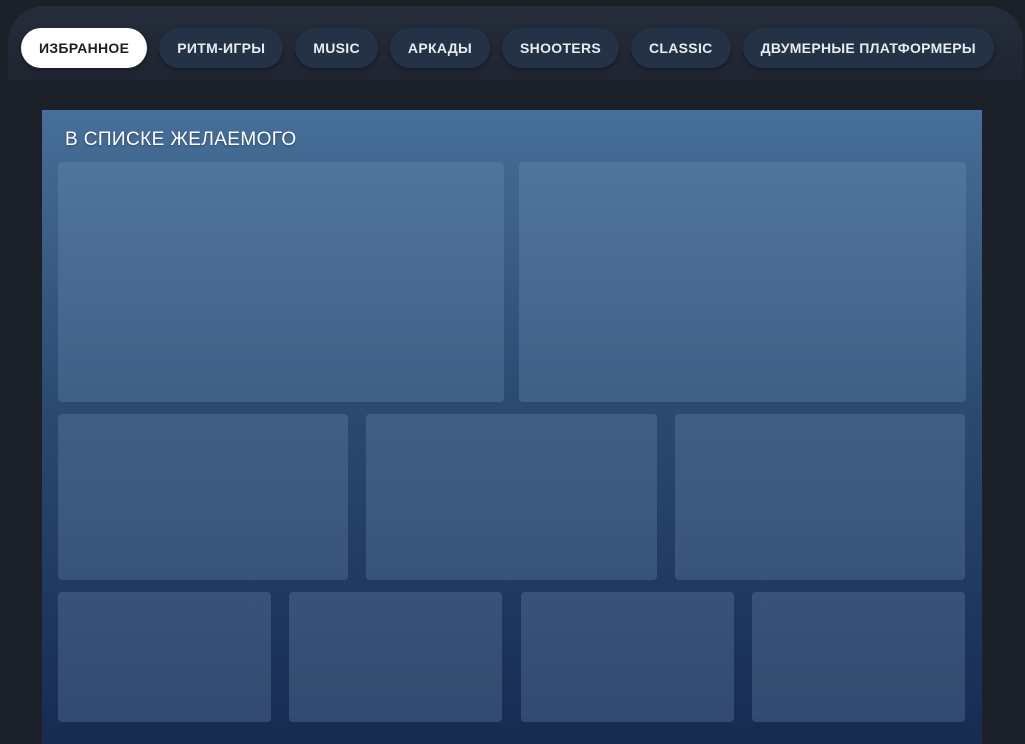 The image size is (1025, 744). What do you see at coordinates (84, 48) in the screenshot?
I see `tab-favorites: ИЗБРАННОЕ` at bounding box center [84, 48].